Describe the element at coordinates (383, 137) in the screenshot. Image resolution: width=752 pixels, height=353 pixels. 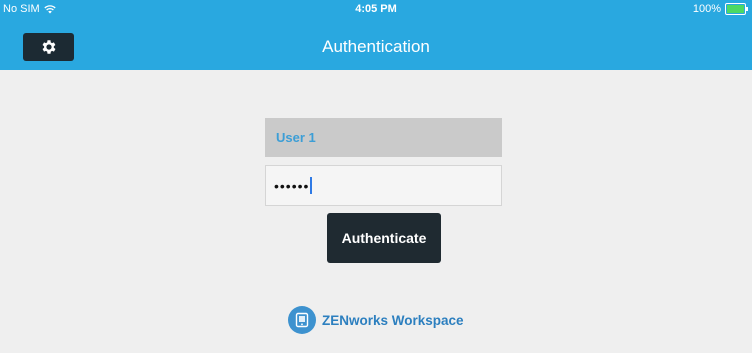
I see `username-field: User 1` at that location.